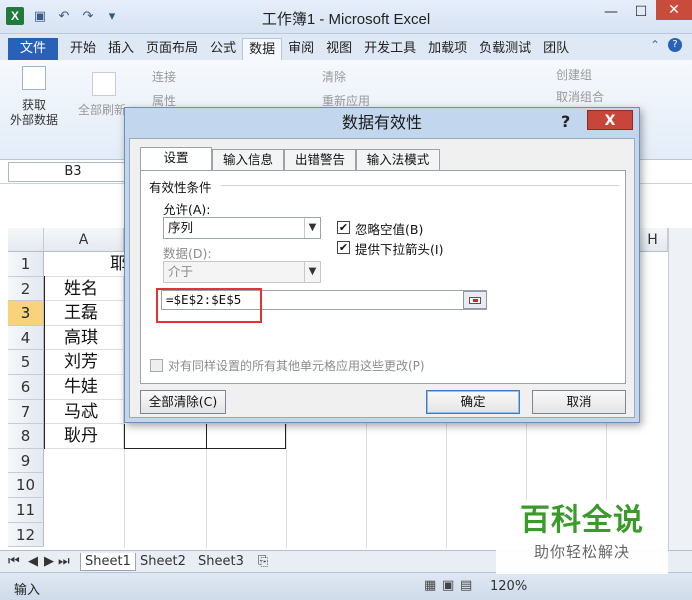 Image resolution: width=692 pixels, height=600 pixels. What do you see at coordinates (26, 338) in the screenshot?
I see `row-header: 4` at bounding box center [26, 338].